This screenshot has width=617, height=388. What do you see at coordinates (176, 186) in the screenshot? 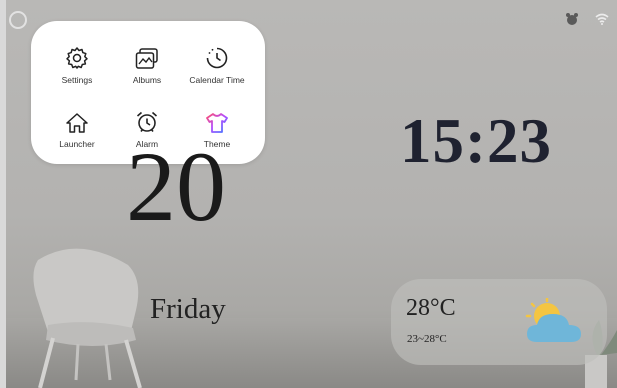
I see `day-number: 20` at bounding box center [176, 186].